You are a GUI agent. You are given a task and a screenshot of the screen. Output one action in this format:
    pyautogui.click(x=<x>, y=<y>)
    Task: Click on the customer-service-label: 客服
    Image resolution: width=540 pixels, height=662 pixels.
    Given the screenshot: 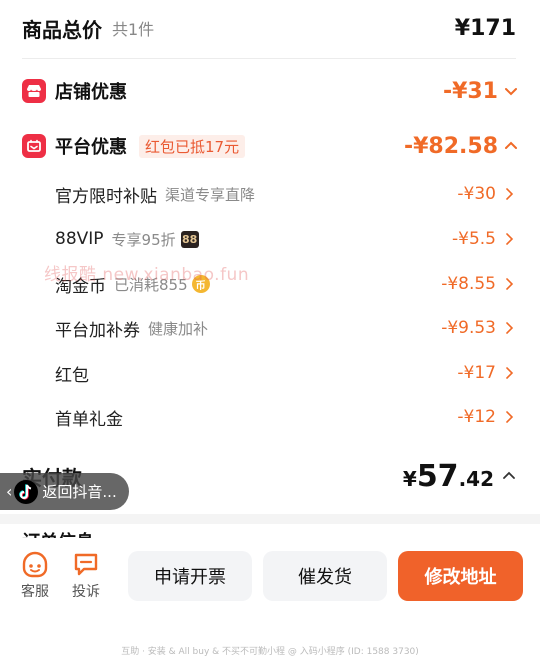 What is the action you would take?
    pyautogui.click(x=35, y=592)
    